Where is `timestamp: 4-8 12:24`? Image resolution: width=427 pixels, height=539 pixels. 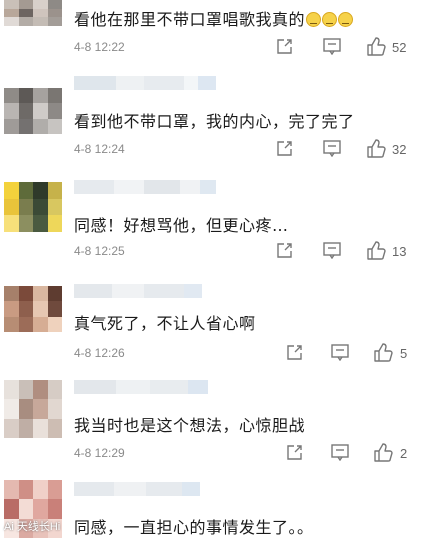 timestamp: 4-8 12:24 is located at coordinates (99, 149).